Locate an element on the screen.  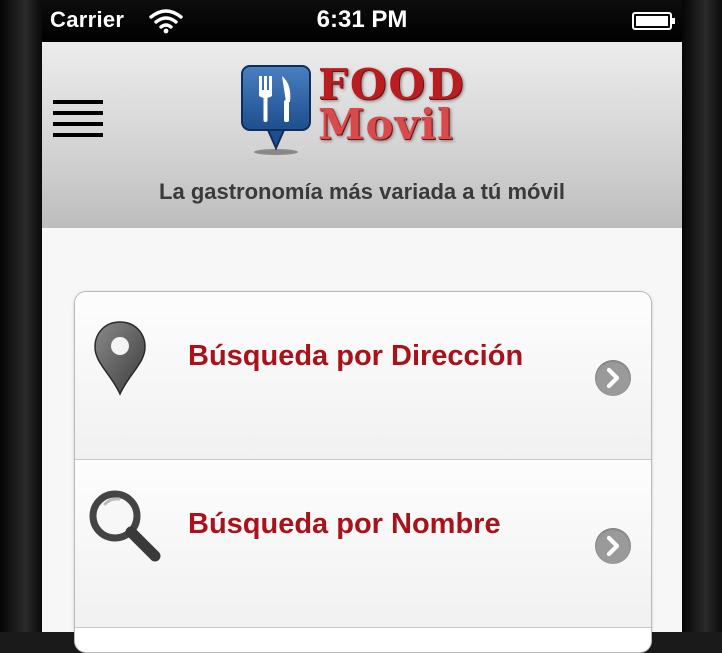
device-bezel-right is located at coordinates (702, 316).